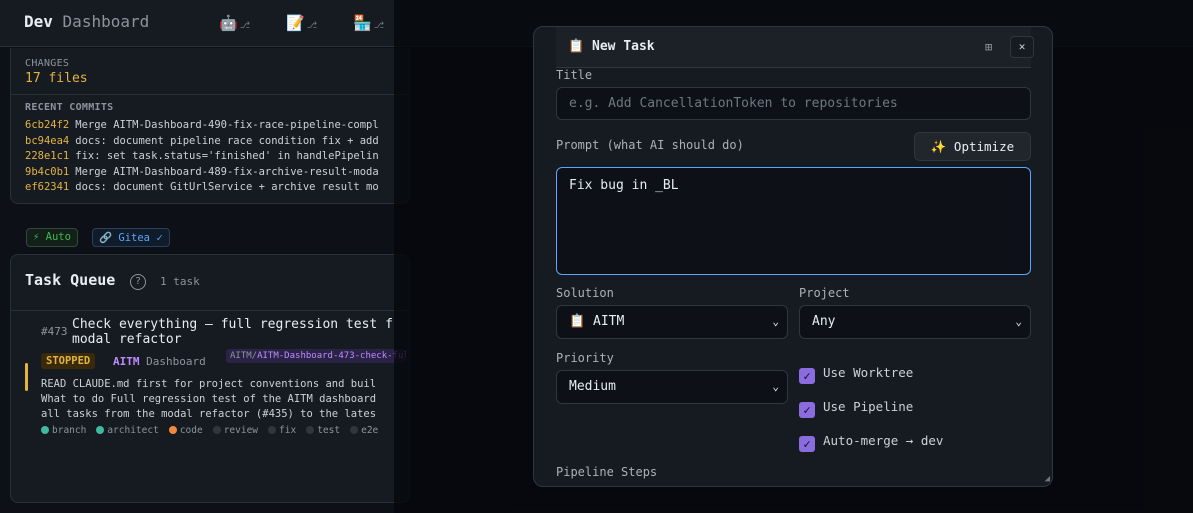  What do you see at coordinates (1047, 479) in the screenshot?
I see `resize-grip-icon: ◢` at bounding box center [1047, 479].